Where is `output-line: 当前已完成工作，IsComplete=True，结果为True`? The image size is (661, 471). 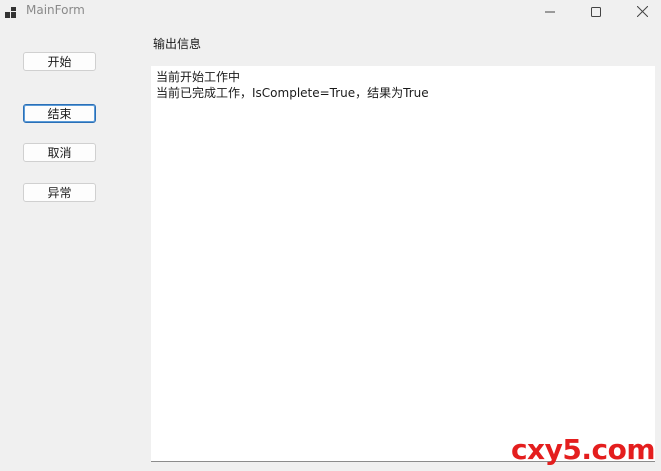 output-line: 当前已完成工作，IsComplete=True，结果为True is located at coordinates (292, 93).